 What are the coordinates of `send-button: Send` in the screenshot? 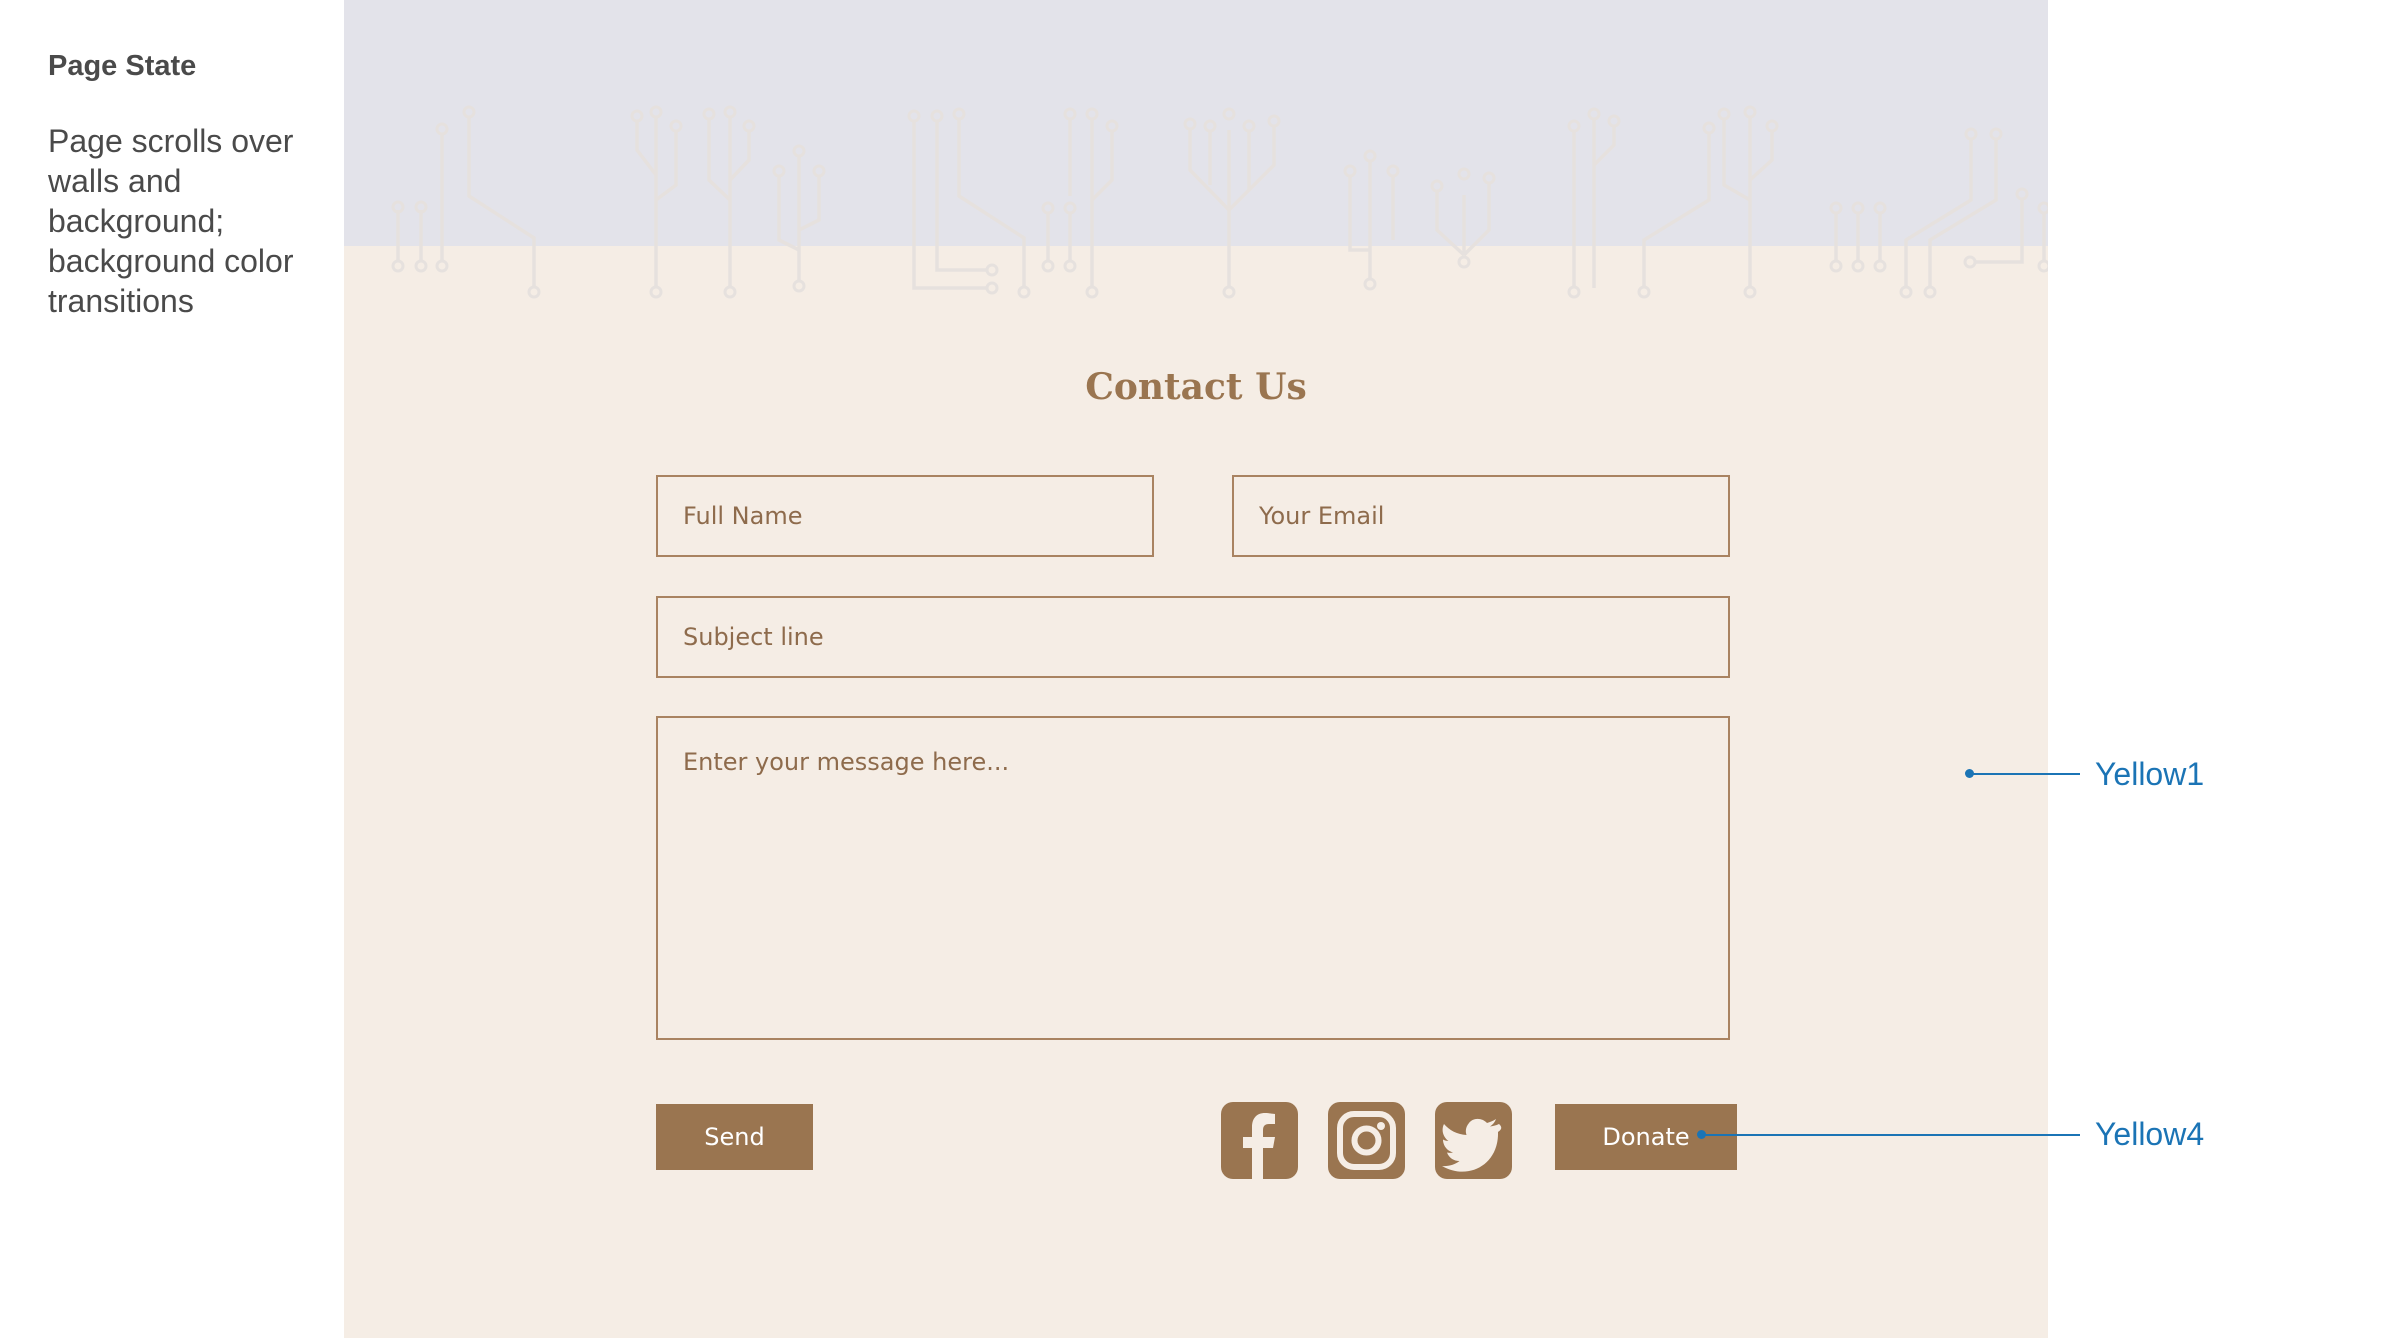 It's located at (734, 1137).